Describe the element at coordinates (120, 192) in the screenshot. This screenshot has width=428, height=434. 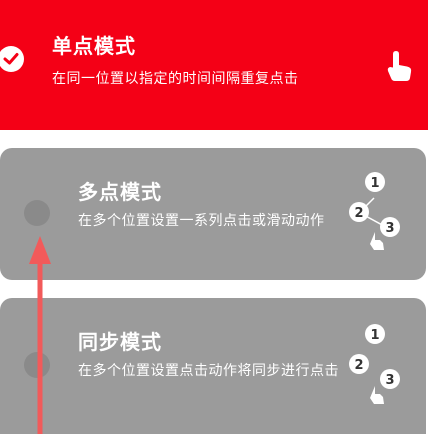
I see `mode-title: 多点模式` at that location.